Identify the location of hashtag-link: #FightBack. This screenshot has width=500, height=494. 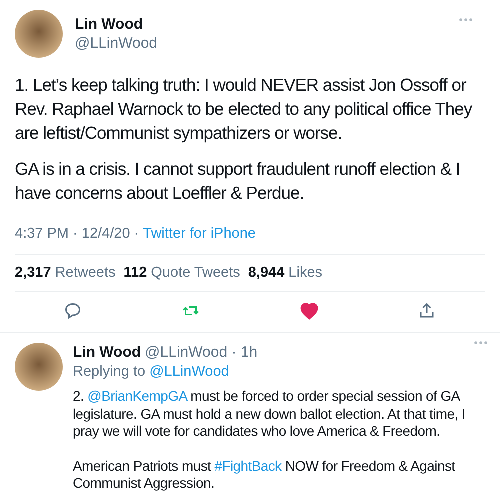
(248, 466).